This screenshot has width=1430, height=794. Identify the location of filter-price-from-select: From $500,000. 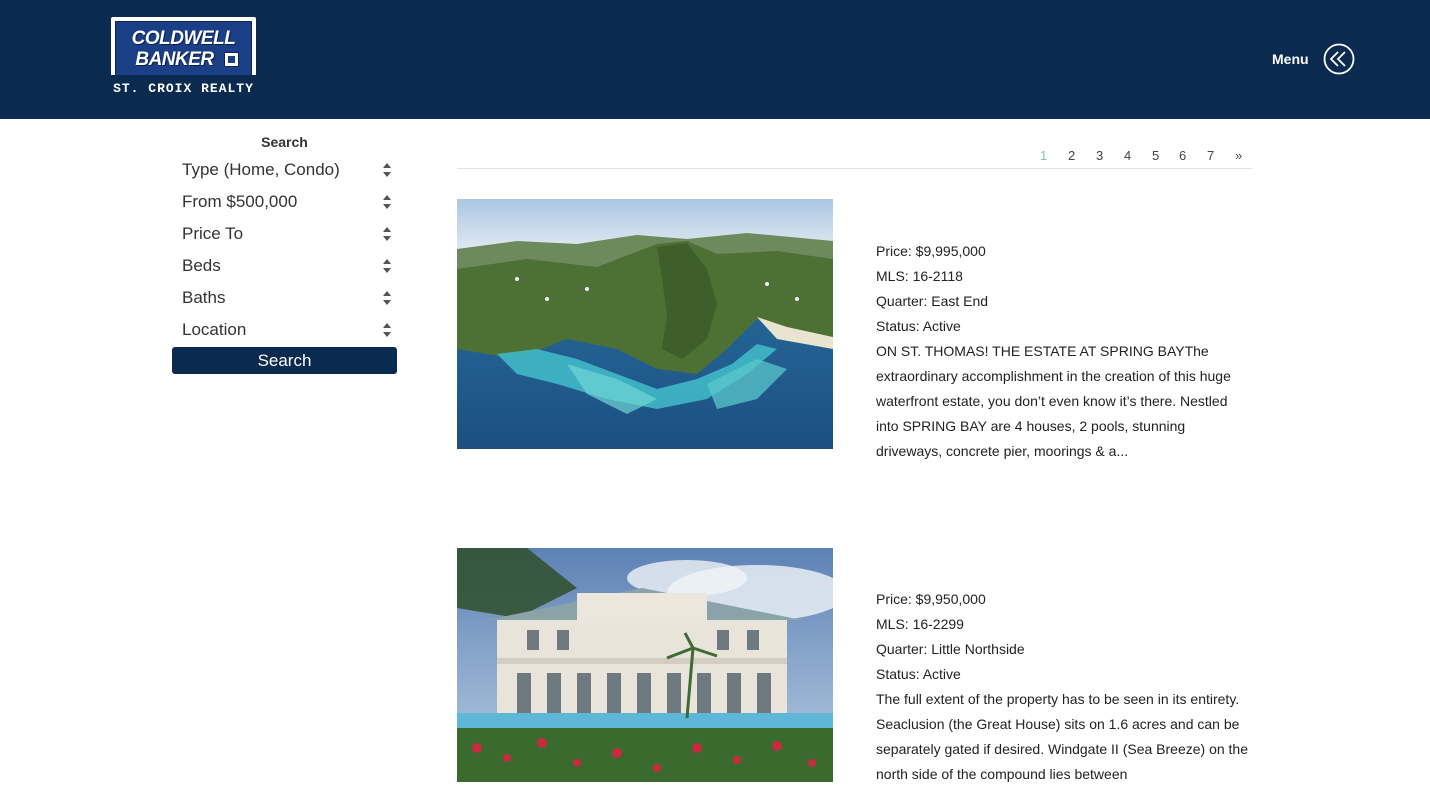
(284, 202).